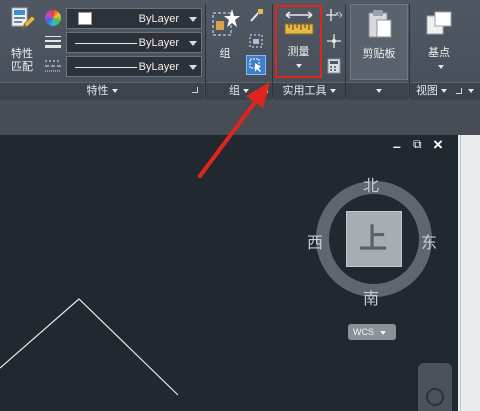 This screenshot has height=411, width=480. Describe the element at coordinates (22, 41) in the screenshot. I see `match-properties-button: 特性 匹配` at that location.